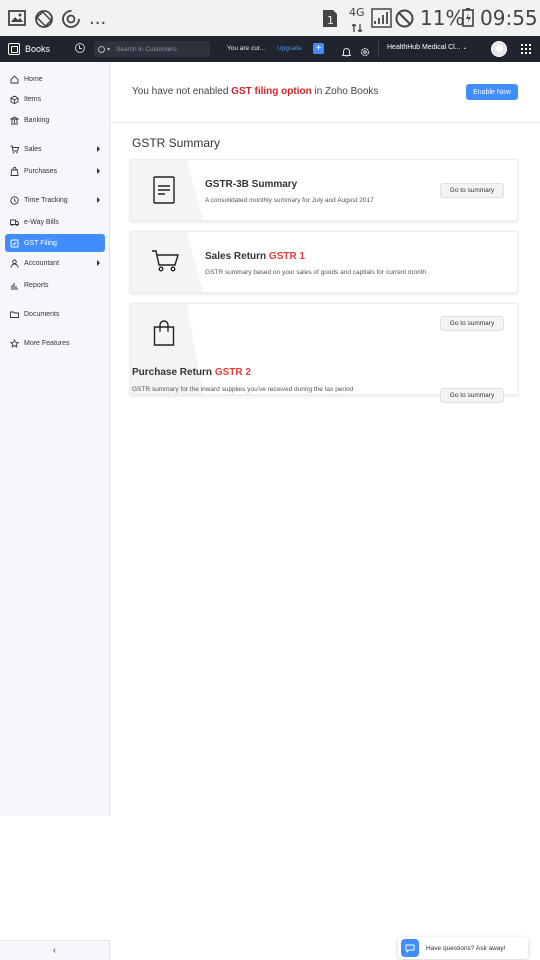 The image size is (540, 960). I want to click on sidebar-item-sales: Sales, so click(55, 149).